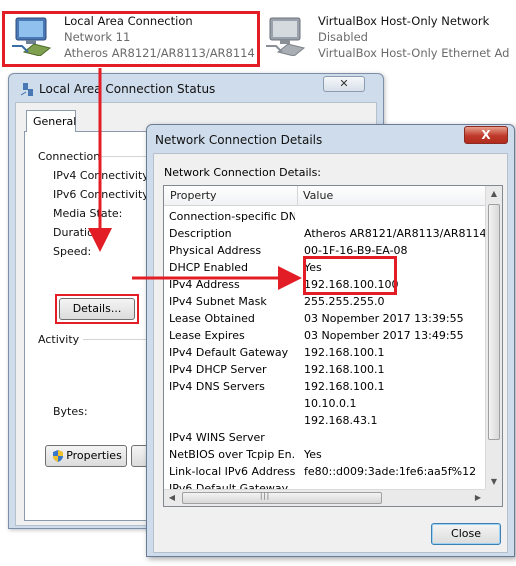 This screenshot has width=516, height=566. Describe the element at coordinates (102, 194) in the screenshot. I see `ipv6-connectivity-label: IPv6 Connectivity:` at that location.